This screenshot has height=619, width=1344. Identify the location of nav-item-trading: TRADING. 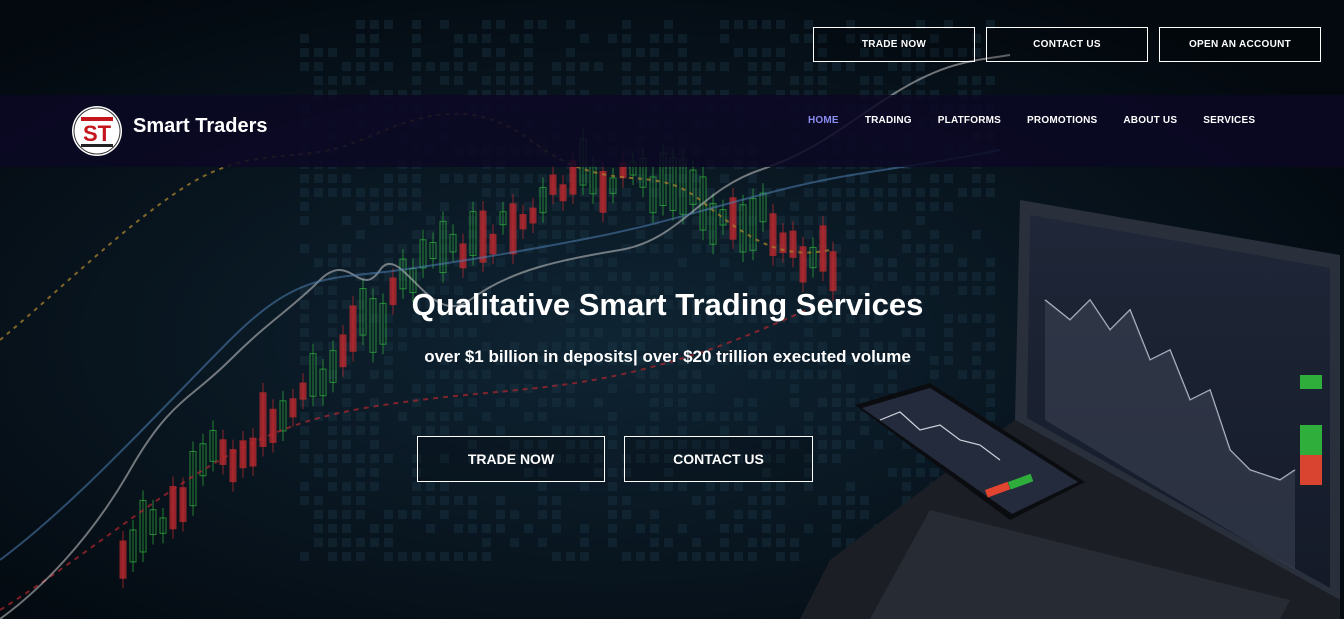
(888, 120).